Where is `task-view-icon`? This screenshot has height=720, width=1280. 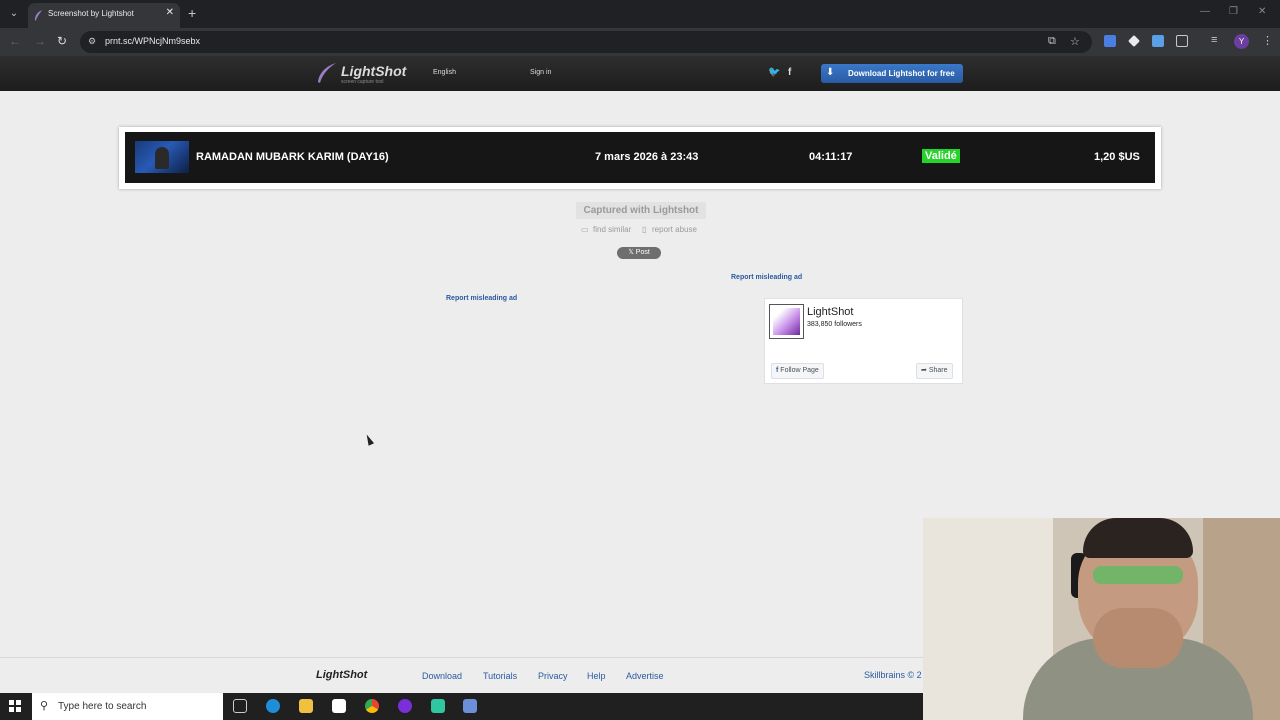 task-view-icon is located at coordinates (240, 706).